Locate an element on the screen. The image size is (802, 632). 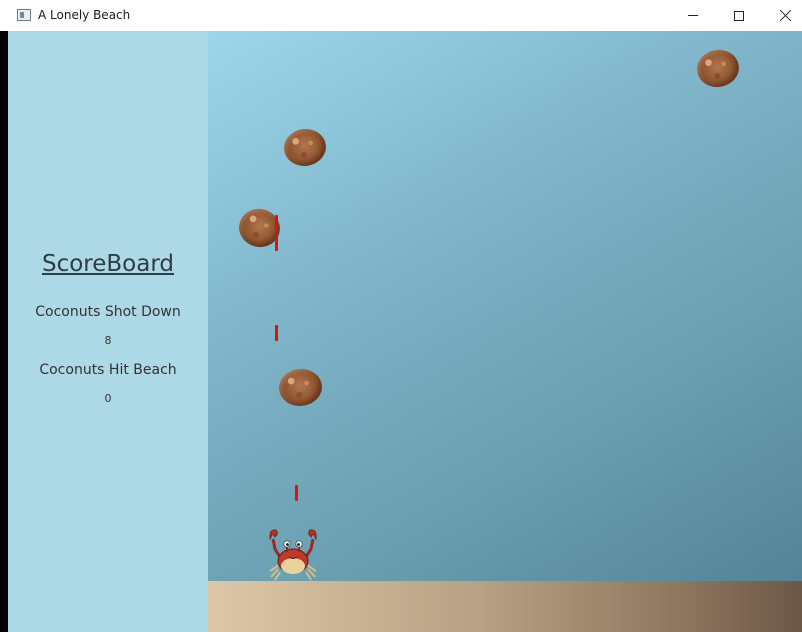
close-button is located at coordinates (782, 15).